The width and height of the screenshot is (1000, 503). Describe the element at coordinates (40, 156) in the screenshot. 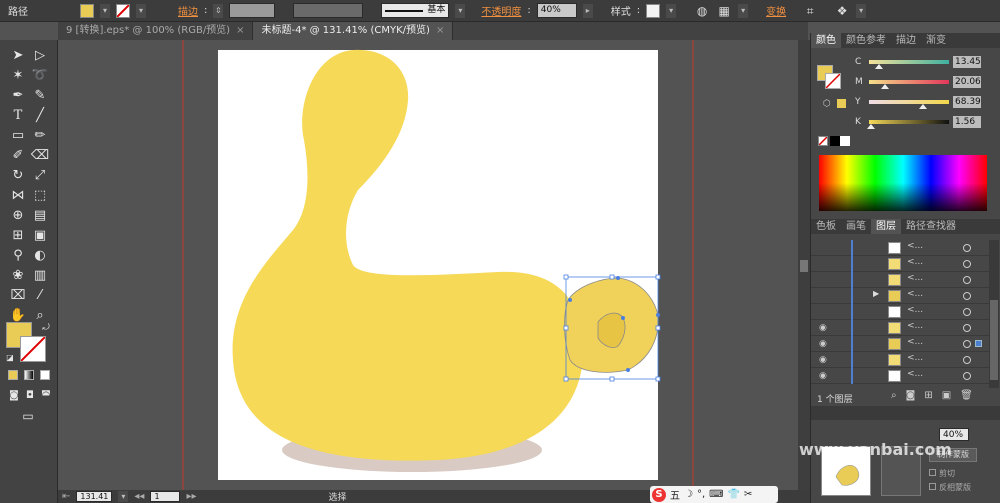

I see `eraser-tool-icon: ⌫` at that location.